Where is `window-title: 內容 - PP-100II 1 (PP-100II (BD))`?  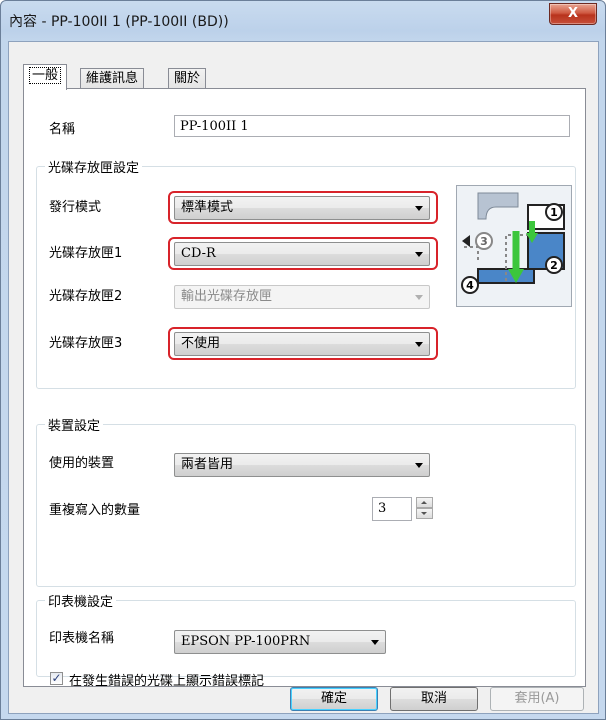
window-title: 內容 - PP-100II 1 (PP-100II (BD)) is located at coordinates (119, 22).